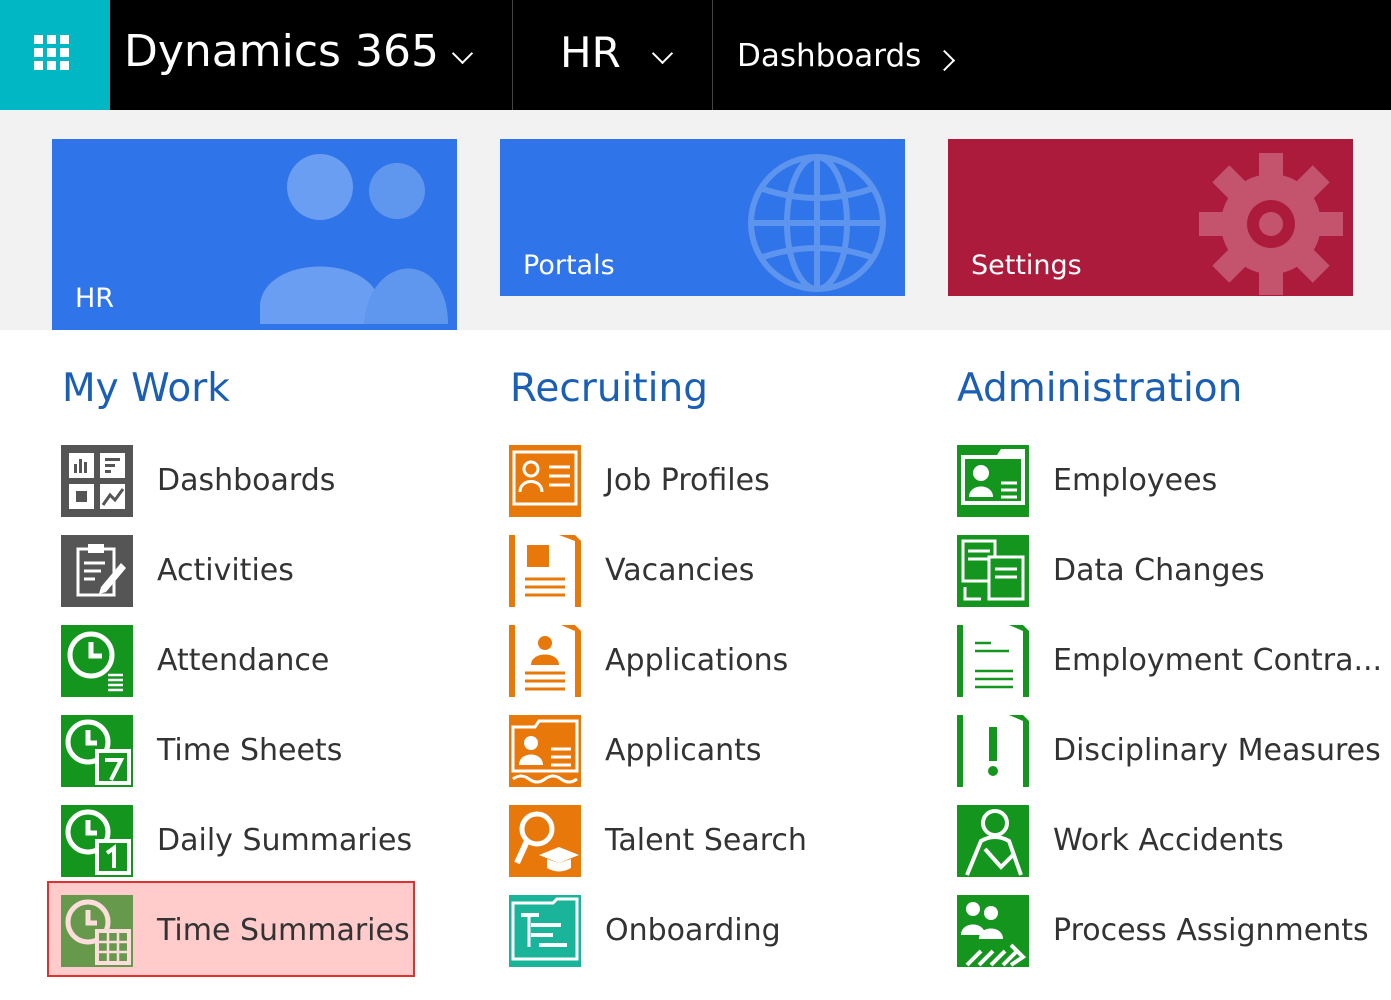 The width and height of the screenshot is (1391, 1000). I want to click on nav-item-label: Work Accidents, so click(1168, 840).